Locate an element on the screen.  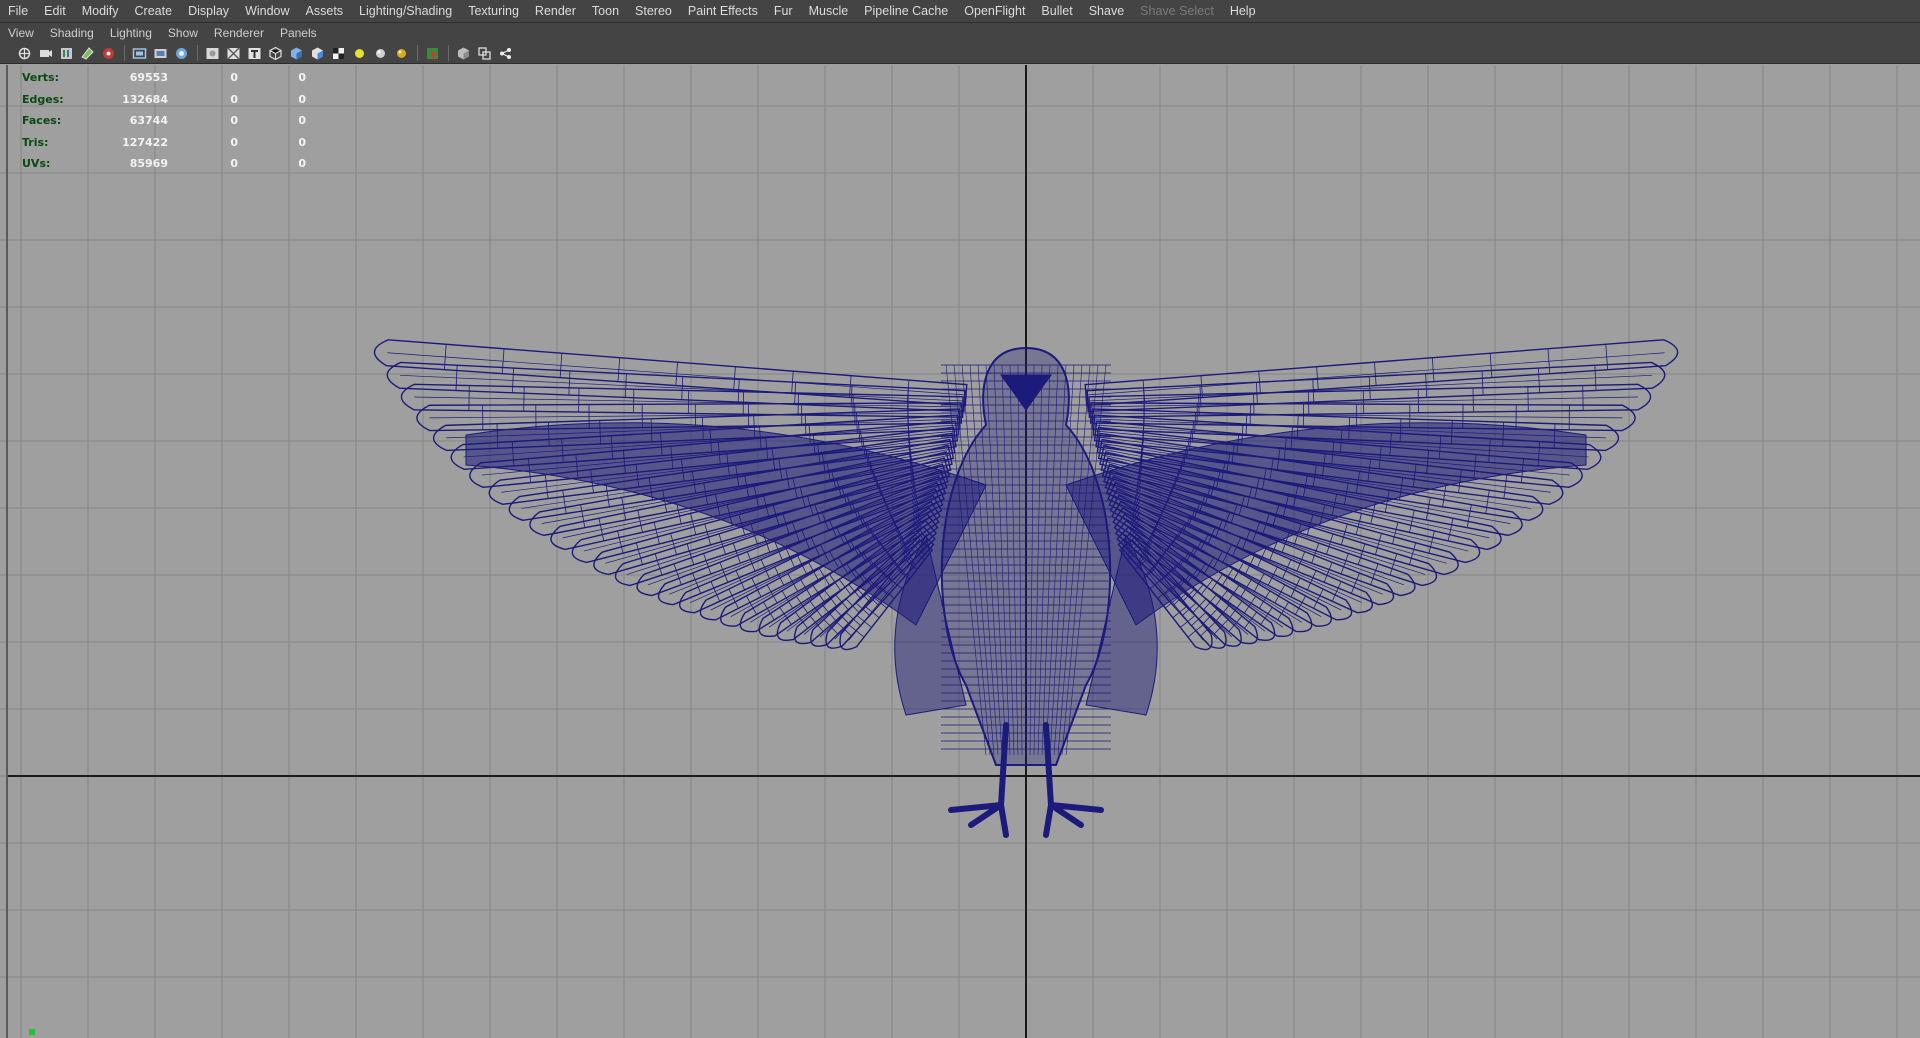
menu-lighting-shading: Lighting/Shading is located at coordinates (405, 11).